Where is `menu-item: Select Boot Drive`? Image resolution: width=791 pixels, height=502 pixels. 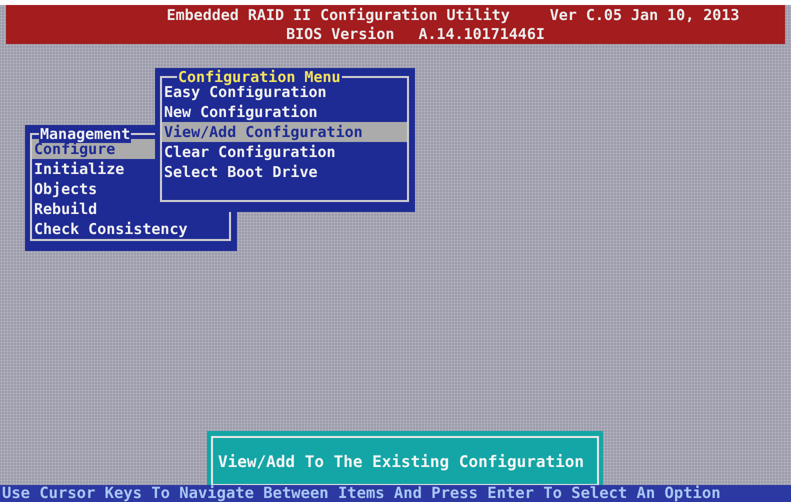
menu-item: Select Boot Drive is located at coordinates (284, 172).